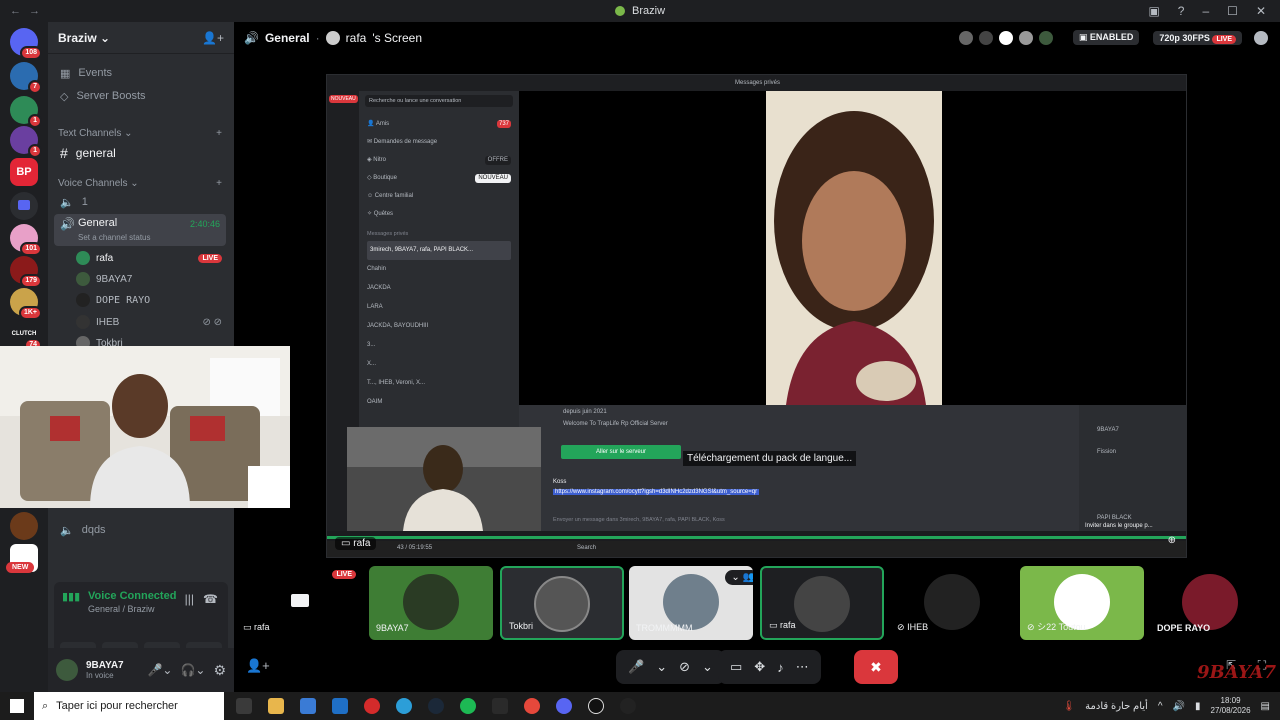  I want to click on category-voice-channels: Voice Channels ⌄ +, so click(140, 183).